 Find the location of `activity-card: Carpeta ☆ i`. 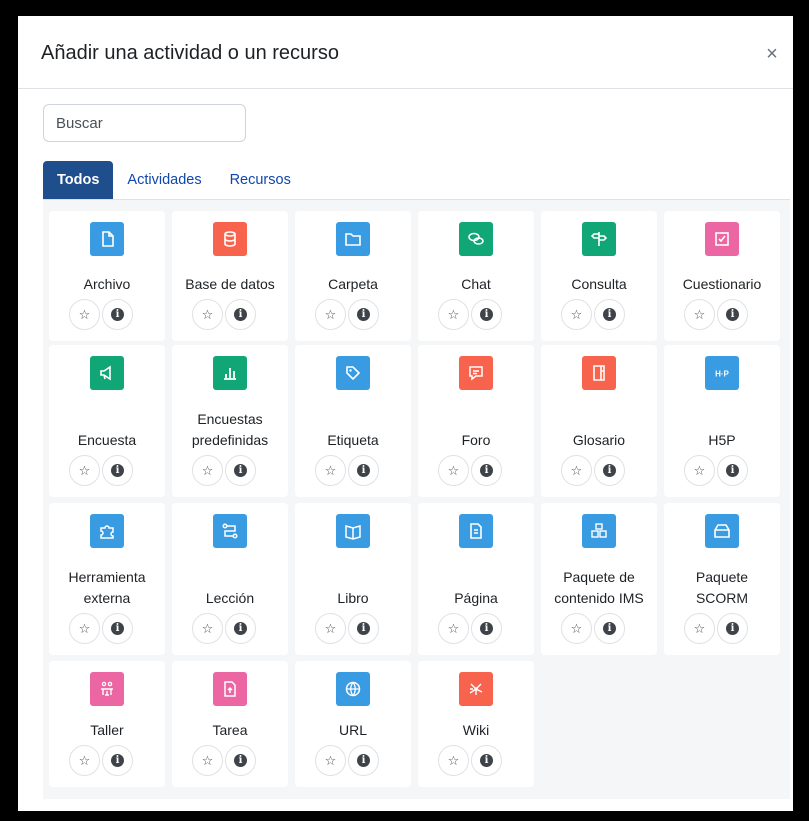

activity-card: Carpeta ☆ i is located at coordinates (353, 276).